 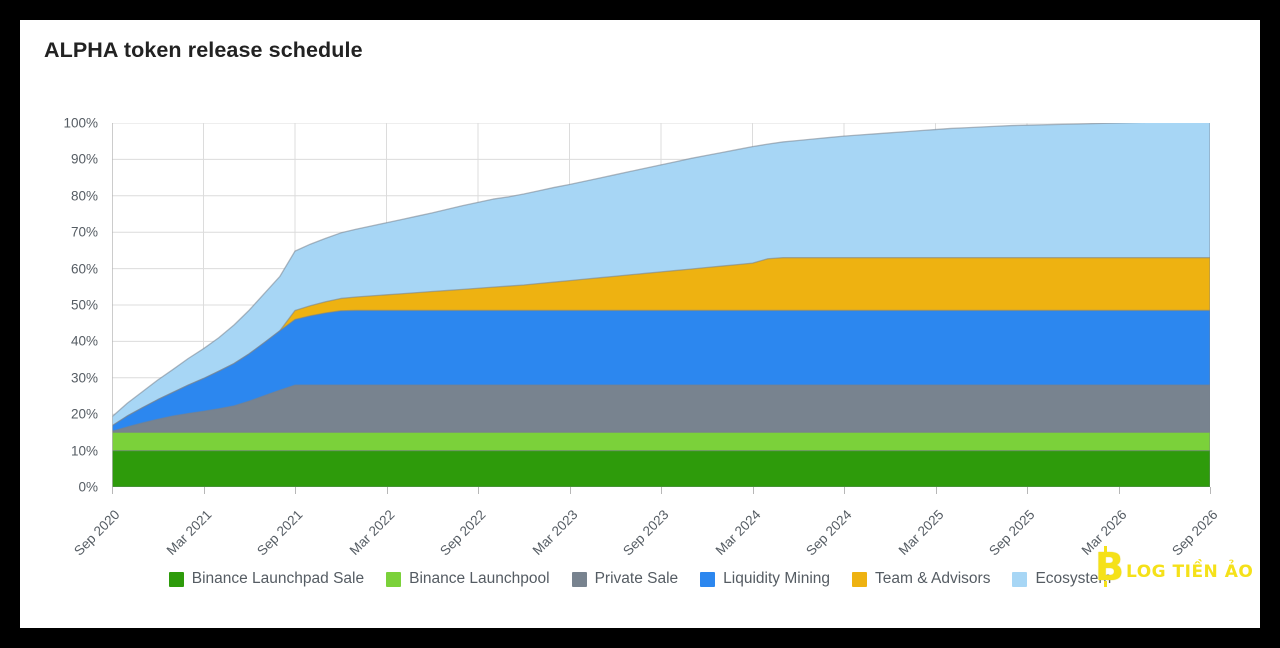 I want to click on legend-label: Liquidity Mining, so click(x=777, y=578).